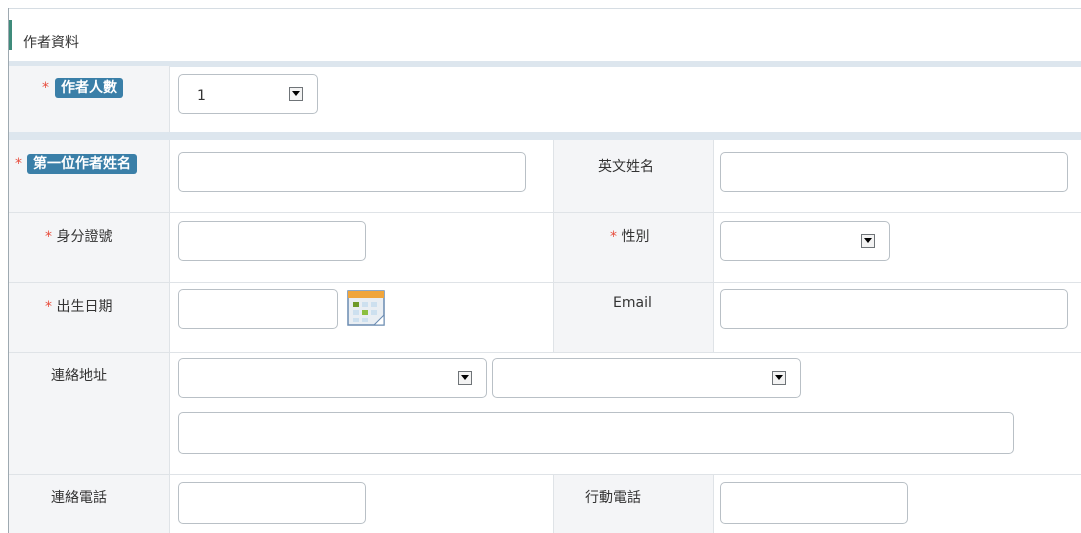  What do you see at coordinates (613, 498) in the screenshot?
I see `mobile-label: 行動電話` at bounding box center [613, 498].